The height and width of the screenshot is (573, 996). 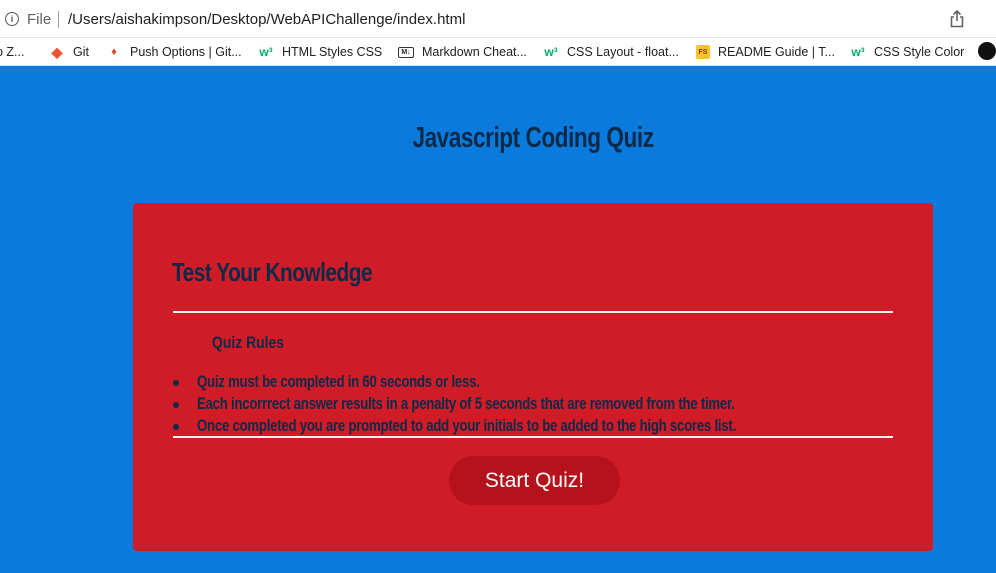 I want to click on bookmark-css-style-color: w³ CSS Style Color, so click(x=907, y=52).